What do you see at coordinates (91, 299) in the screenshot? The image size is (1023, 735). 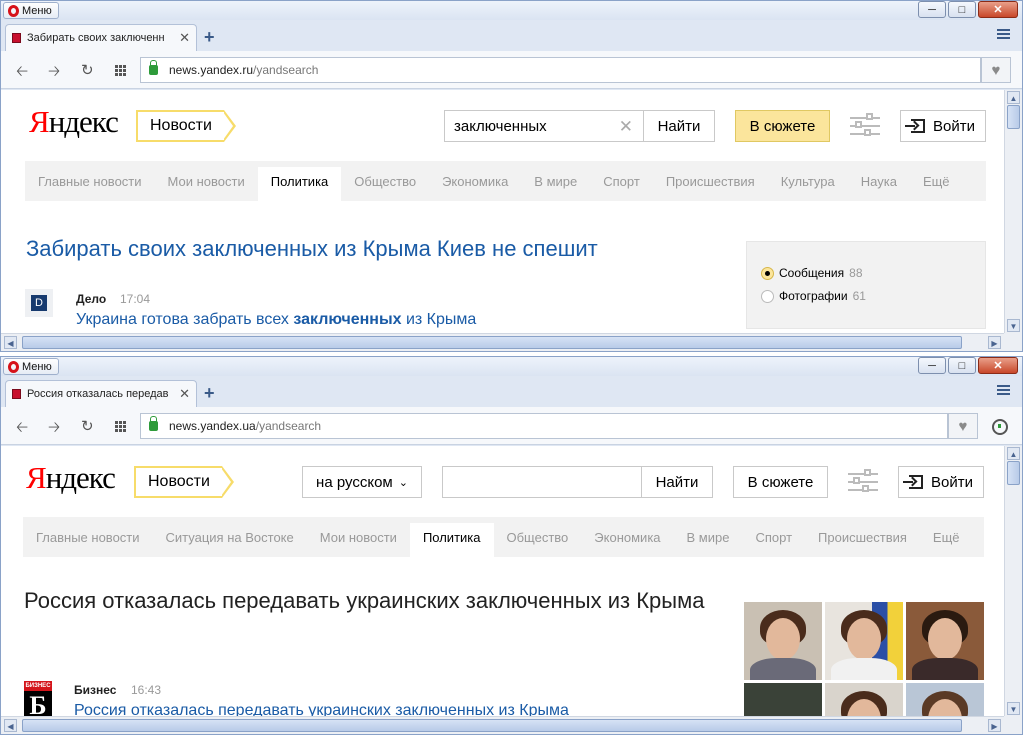 I see `source-name: Дело` at bounding box center [91, 299].